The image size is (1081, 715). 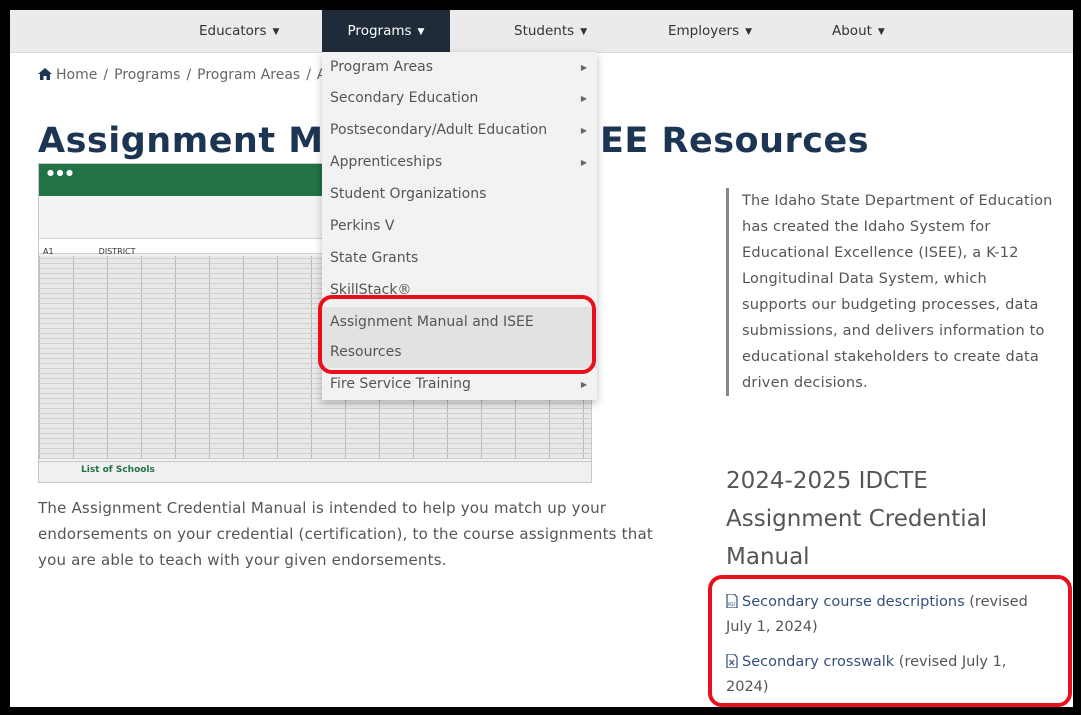 What do you see at coordinates (550, 31) in the screenshot?
I see `nav-students: Students ▼` at bounding box center [550, 31].